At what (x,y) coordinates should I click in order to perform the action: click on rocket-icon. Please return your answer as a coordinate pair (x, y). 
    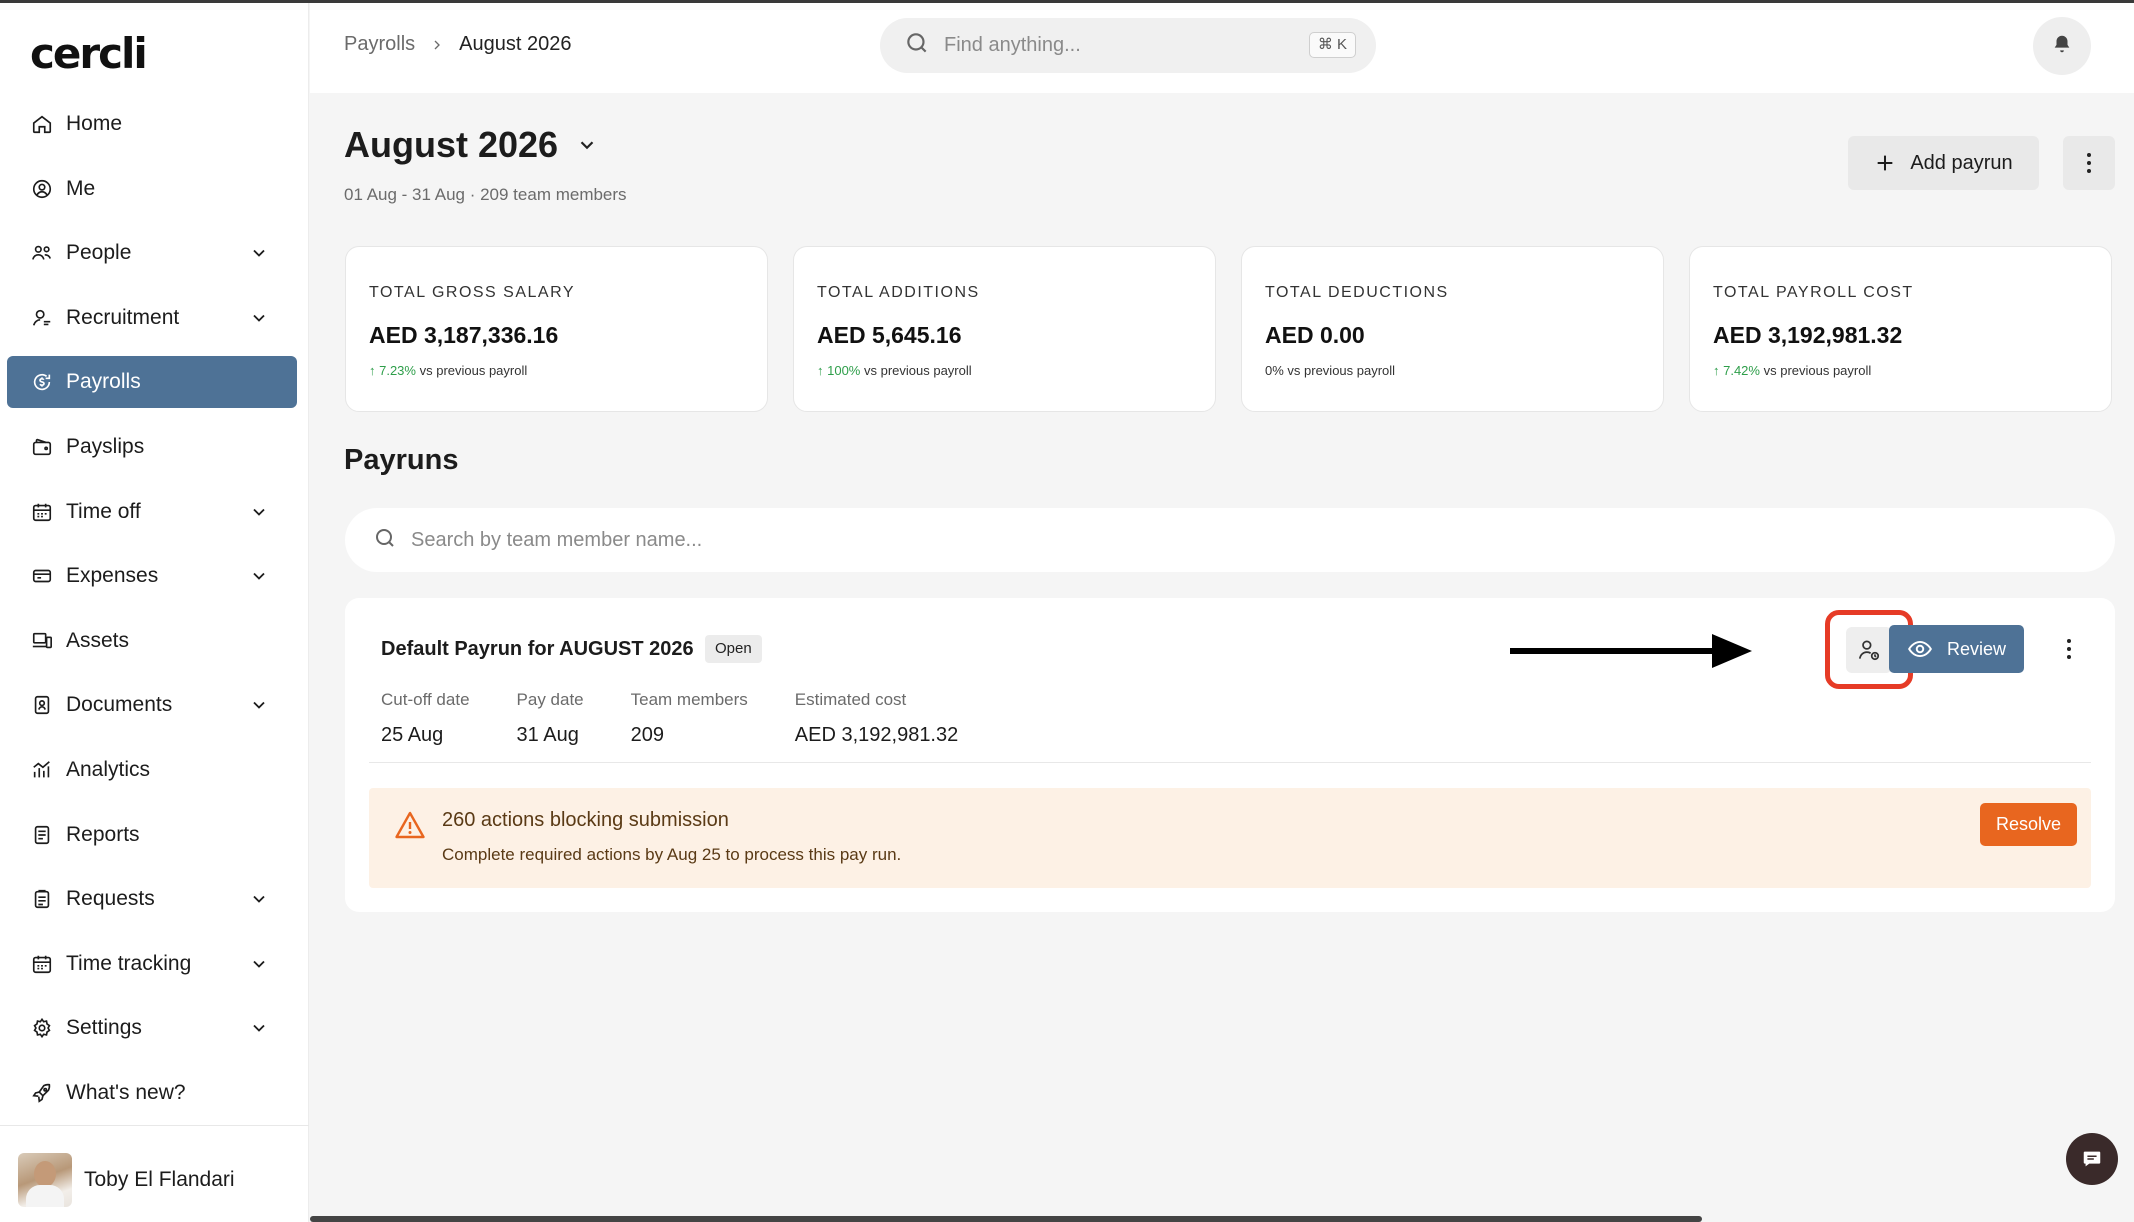
    Looking at the image, I should click on (42, 1093).